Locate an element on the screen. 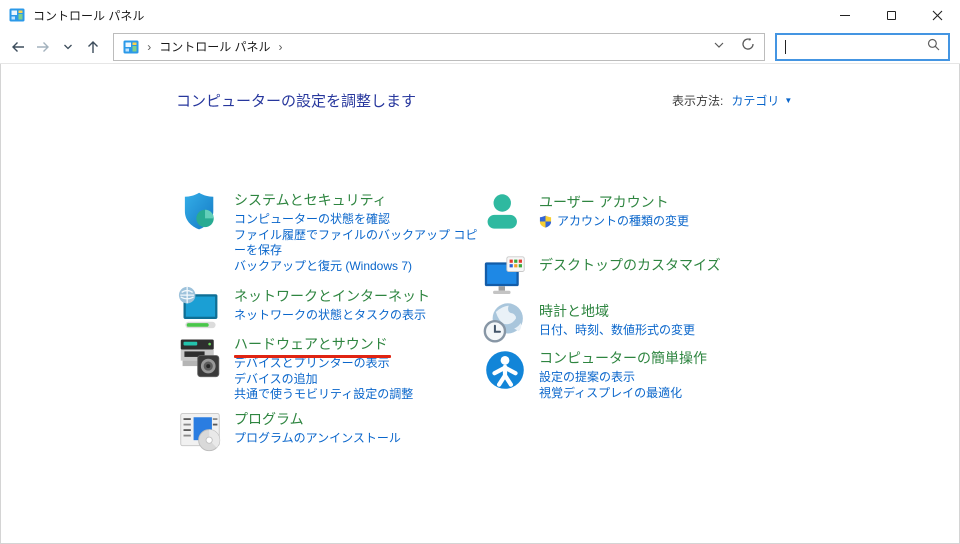 This screenshot has width=960, height=544. category-block: ネットワークとインターネット ネットワークの状態とタスクの表示 is located at coordinates (328, 309).